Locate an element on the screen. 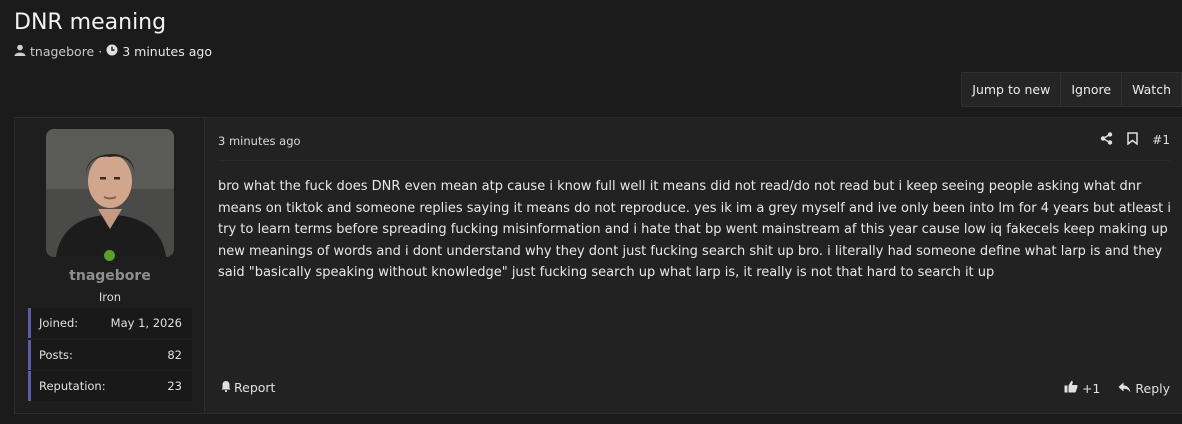 The image size is (1182, 424). report-button: Report is located at coordinates (247, 387).